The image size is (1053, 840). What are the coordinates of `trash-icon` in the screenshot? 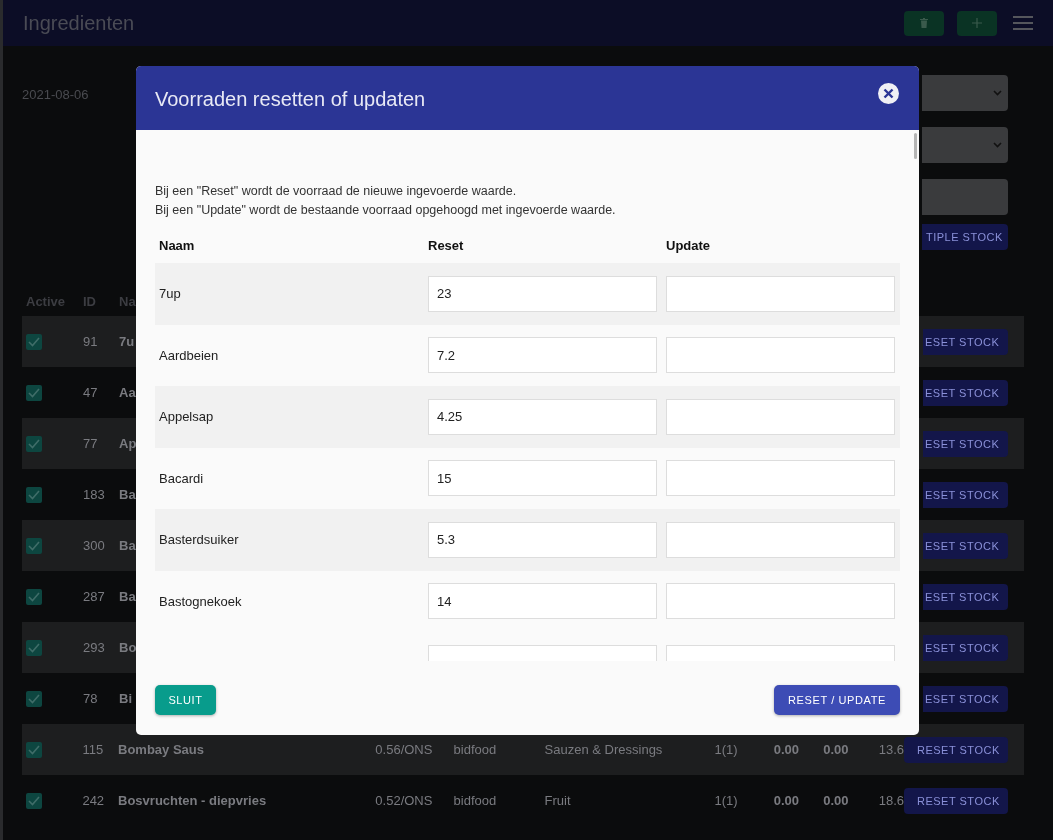 It's located at (924, 23).